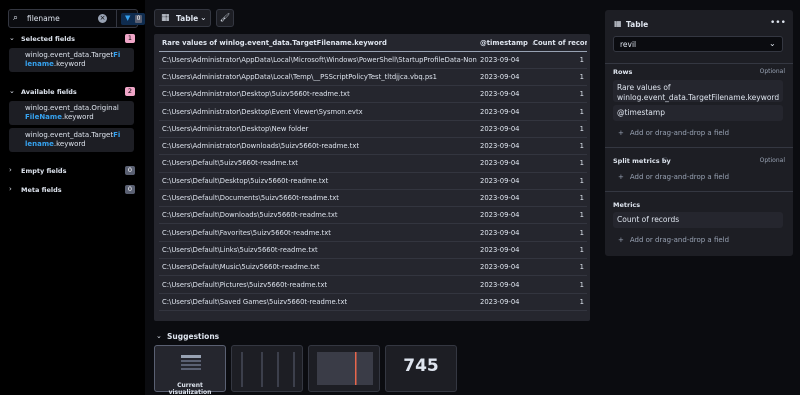 The height and width of the screenshot is (395, 800). I want to click on suggestions-title: Suggestions, so click(193, 336).